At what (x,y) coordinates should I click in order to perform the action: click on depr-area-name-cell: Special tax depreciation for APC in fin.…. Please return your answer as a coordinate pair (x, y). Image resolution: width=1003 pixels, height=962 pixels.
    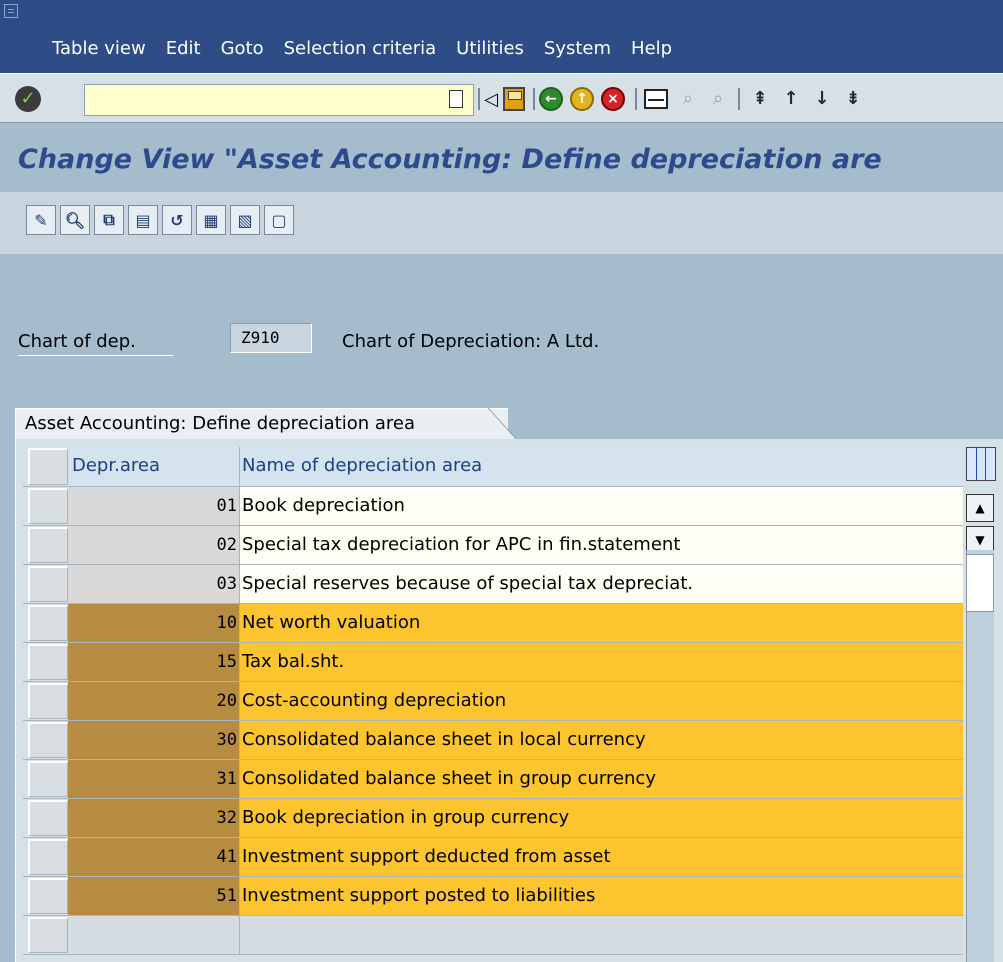
    Looking at the image, I should click on (601, 545).